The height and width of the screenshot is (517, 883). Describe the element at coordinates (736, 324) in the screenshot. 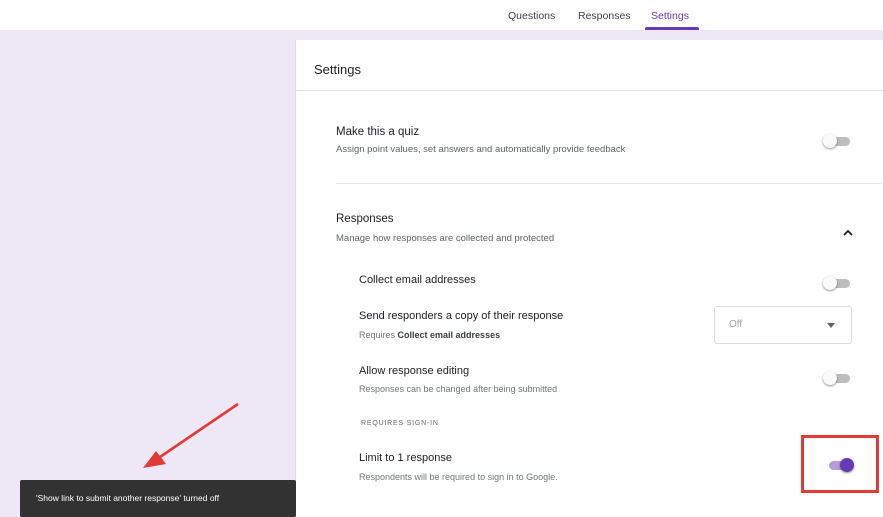

I see `dropdown-value: Off` at that location.